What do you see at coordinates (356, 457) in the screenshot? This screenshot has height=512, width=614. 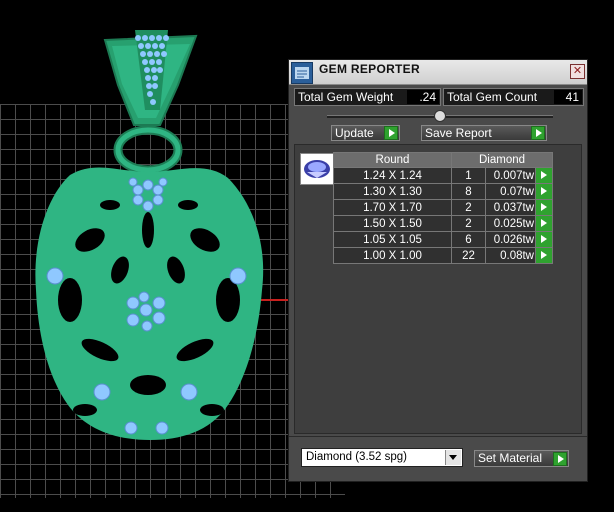 I see `material-select-value: Diamond (3.52 spg)` at bounding box center [356, 457].